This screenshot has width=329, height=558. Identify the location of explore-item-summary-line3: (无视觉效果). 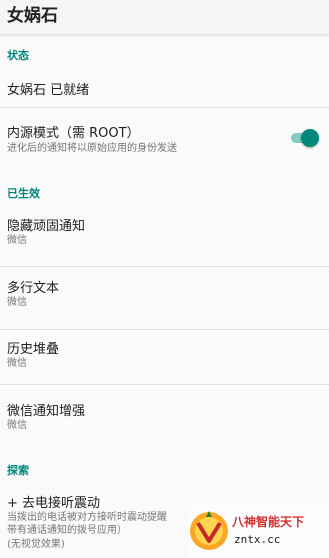
(36, 544).